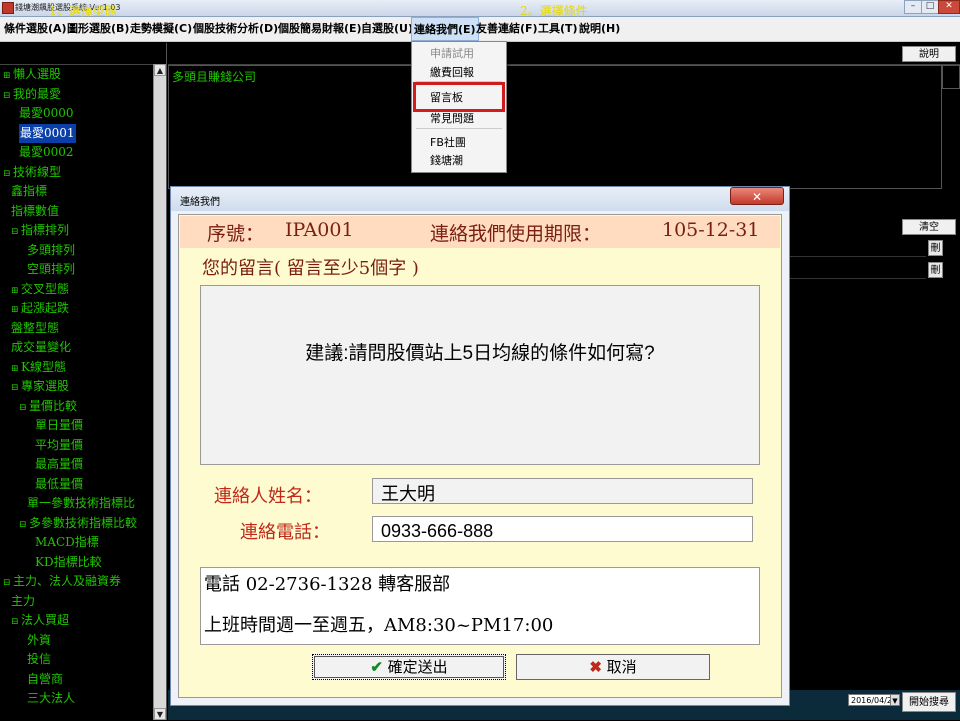 The width and height of the screenshot is (960, 721). I want to click on tree-item: ⊞ 交叉型態, so click(40, 289).